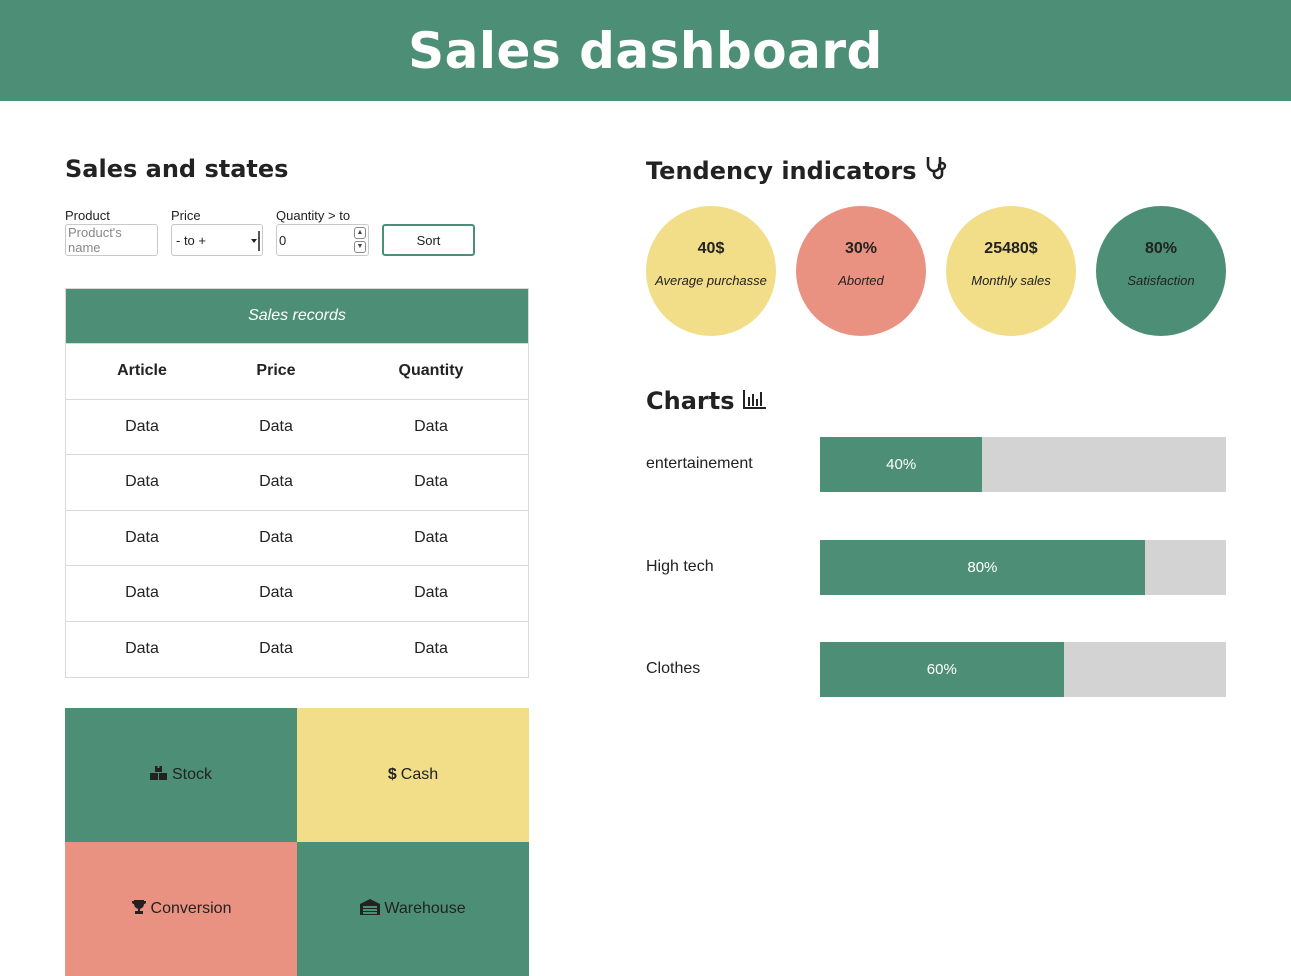 This screenshot has width=1291, height=976. What do you see at coordinates (1161, 248) in the screenshot?
I see `indicator-value: 80%` at bounding box center [1161, 248].